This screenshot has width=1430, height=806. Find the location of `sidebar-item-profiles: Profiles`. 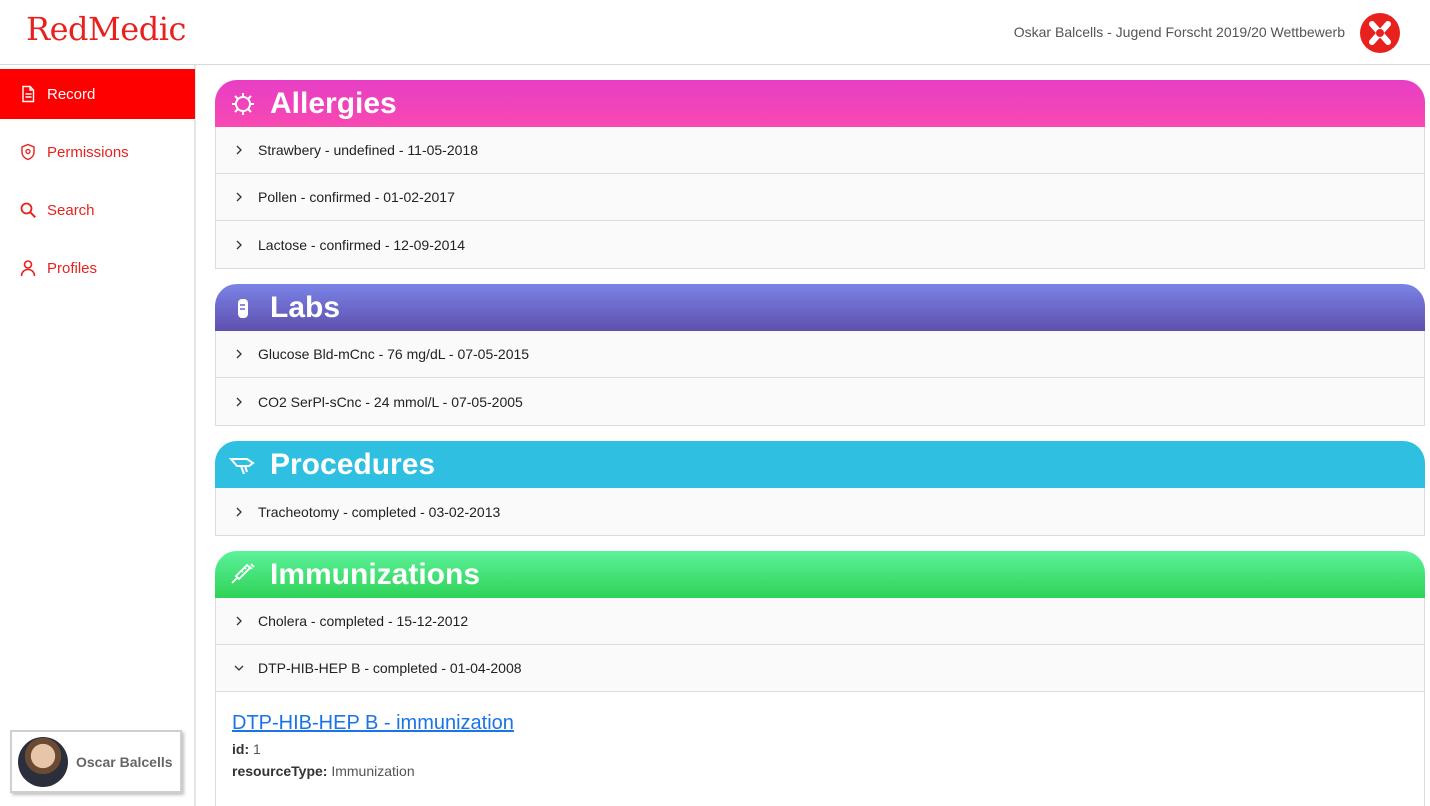

sidebar-item-profiles: Profiles is located at coordinates (97, 268).